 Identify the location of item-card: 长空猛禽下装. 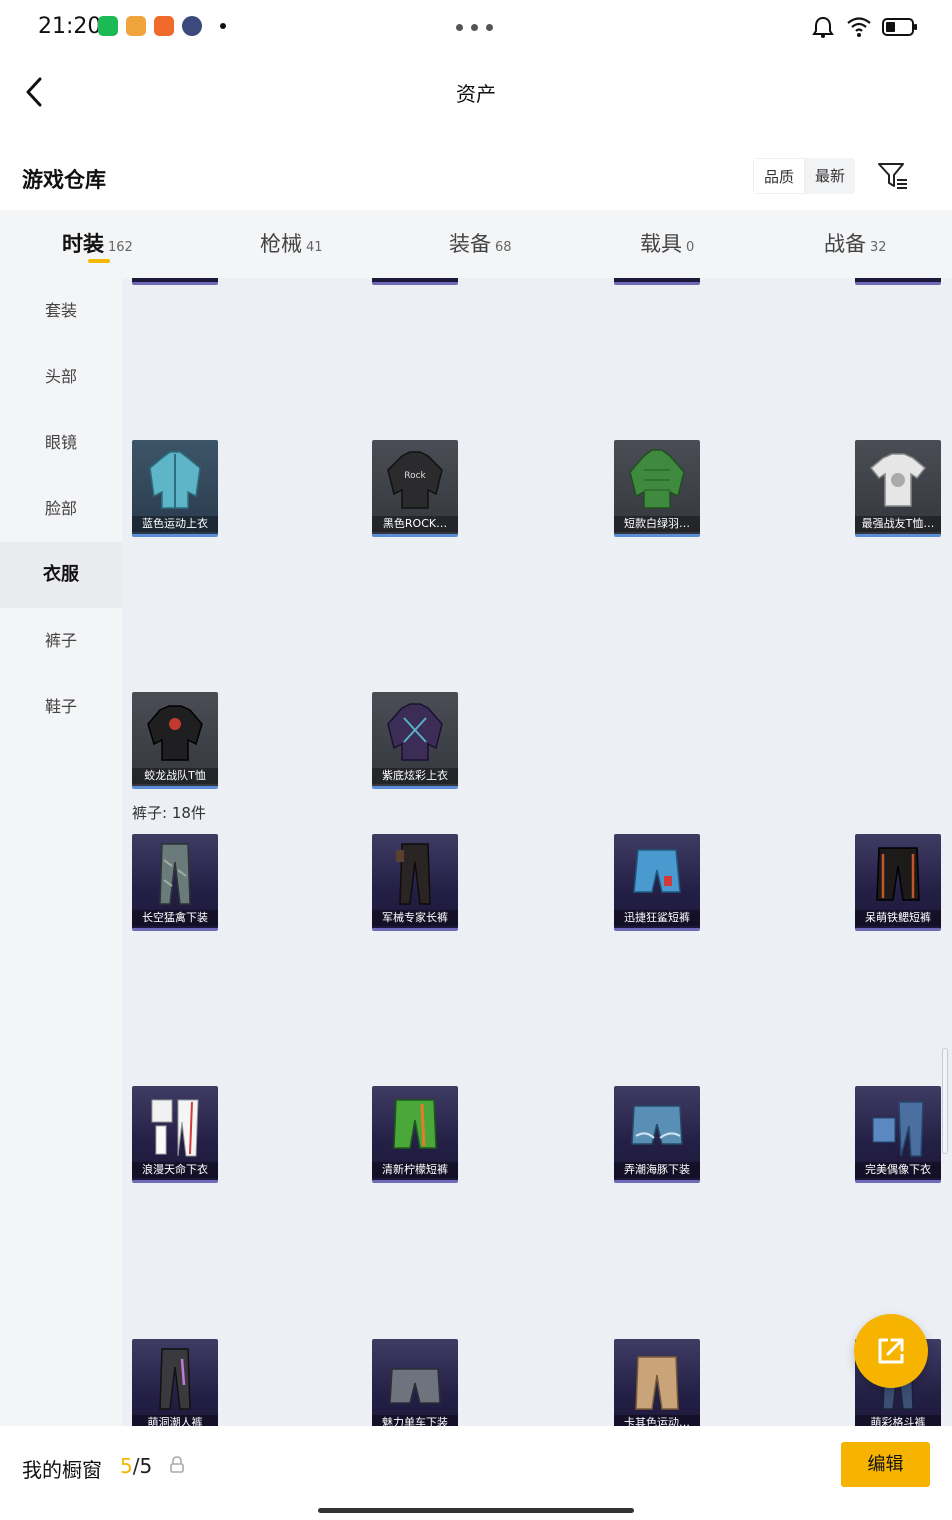
(175, 882).